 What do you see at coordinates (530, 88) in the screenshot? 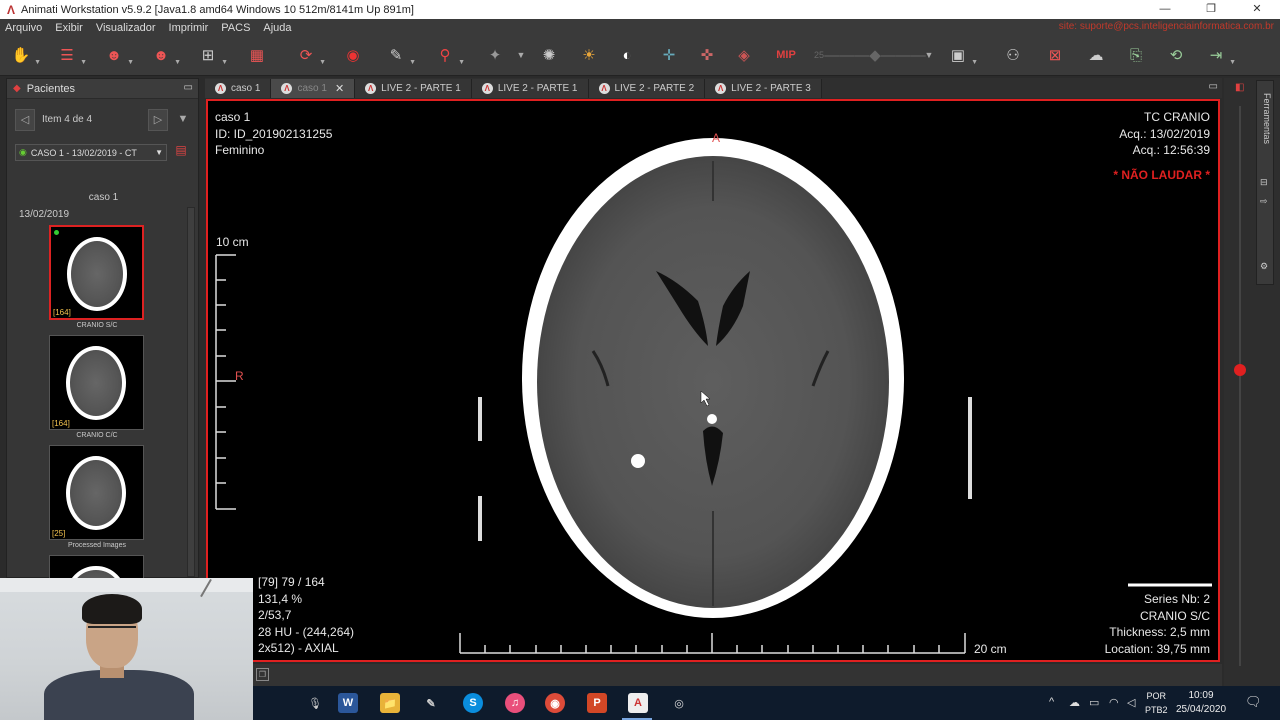
I see `tab-live-2-parte-1b: Λ LIVE 2 - PARTE 1` at bounding box center [530, 88].